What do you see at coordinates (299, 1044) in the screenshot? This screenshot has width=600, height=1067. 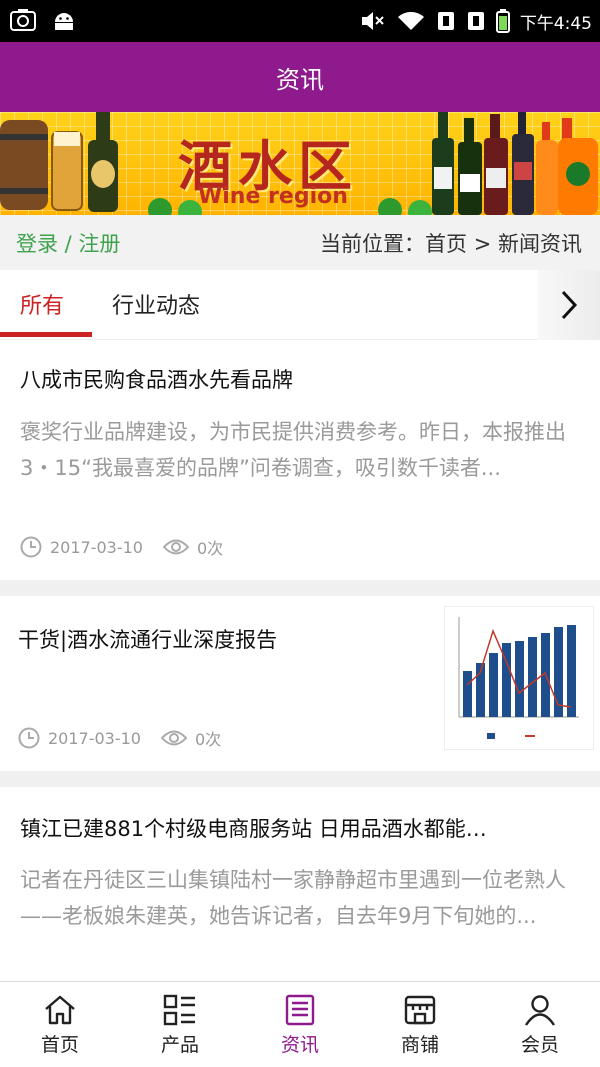 I see `nav-news-label: 资讯` at bounding box center [299, 1044].